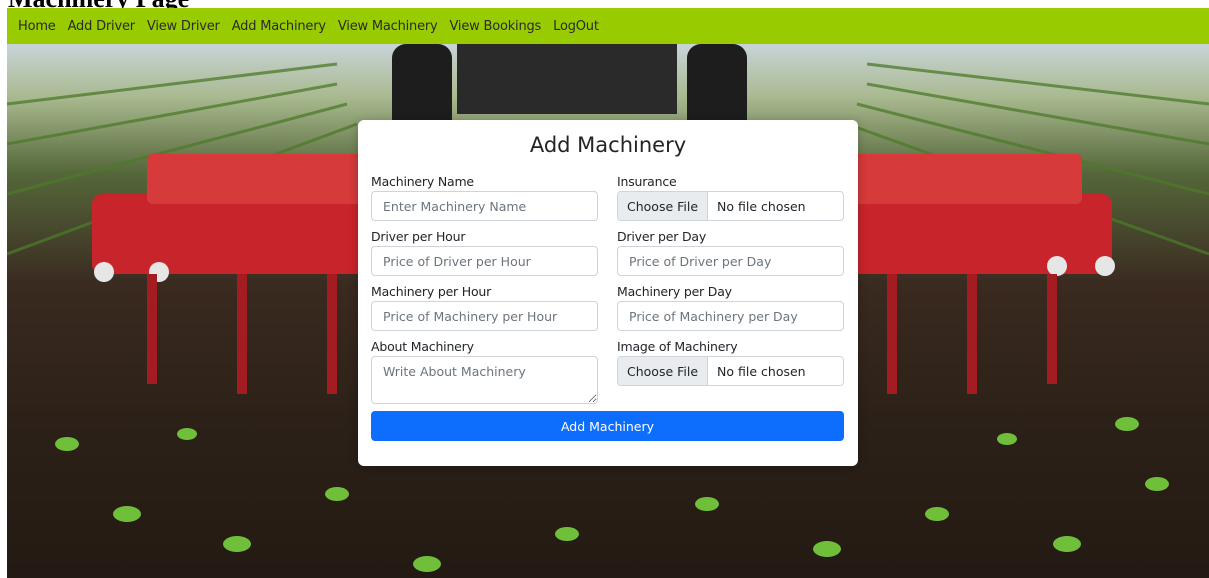  Describe the element at coordinates (279, 26) in the screenshot. I see `nav-add-machinery: Add Machinery` at that location.